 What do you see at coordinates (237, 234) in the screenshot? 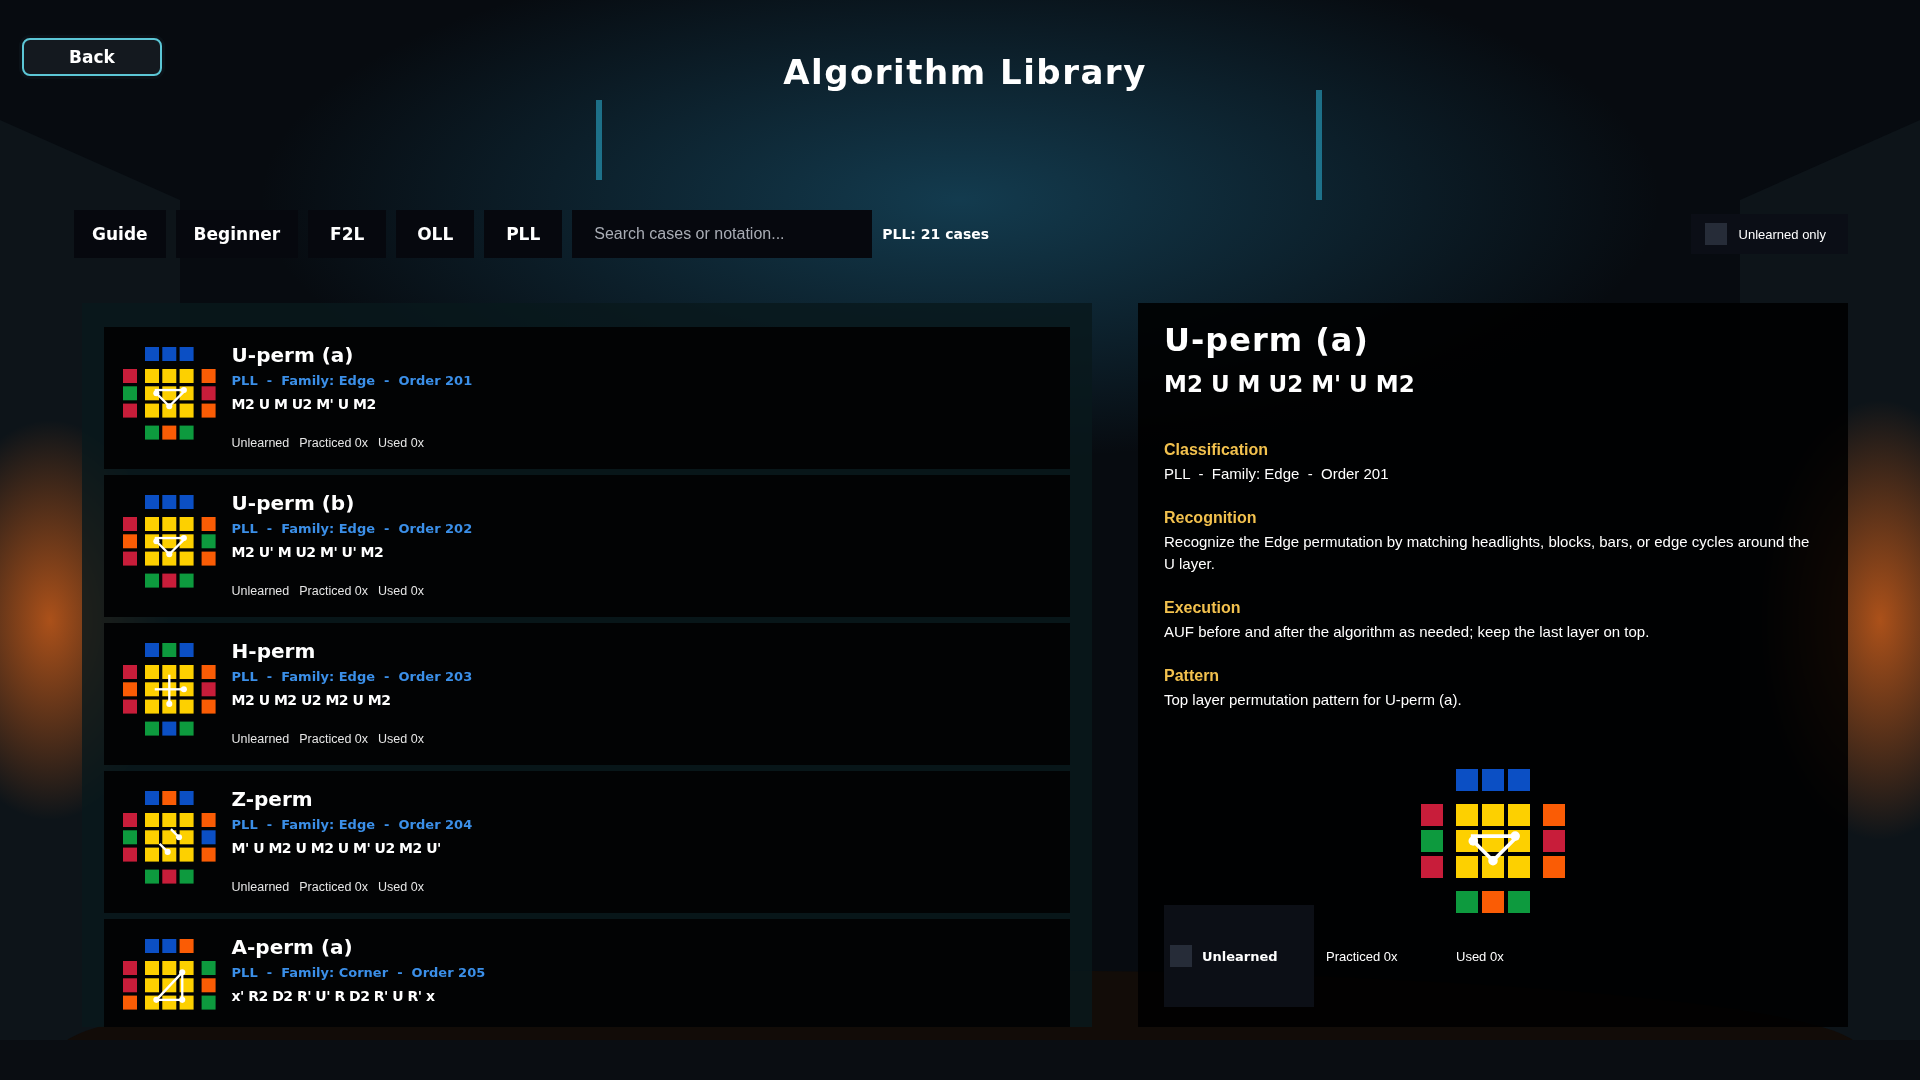
I see `category-tab: Beginner` at bounding box center [237, 234].